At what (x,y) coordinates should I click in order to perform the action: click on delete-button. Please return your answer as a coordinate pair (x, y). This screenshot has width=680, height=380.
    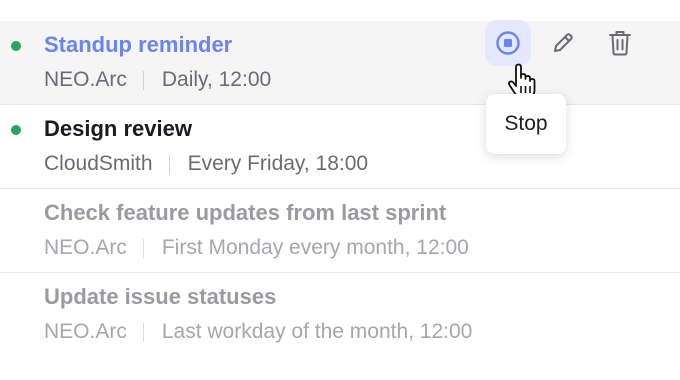
    Looking at the image, I should click on (620, 43).